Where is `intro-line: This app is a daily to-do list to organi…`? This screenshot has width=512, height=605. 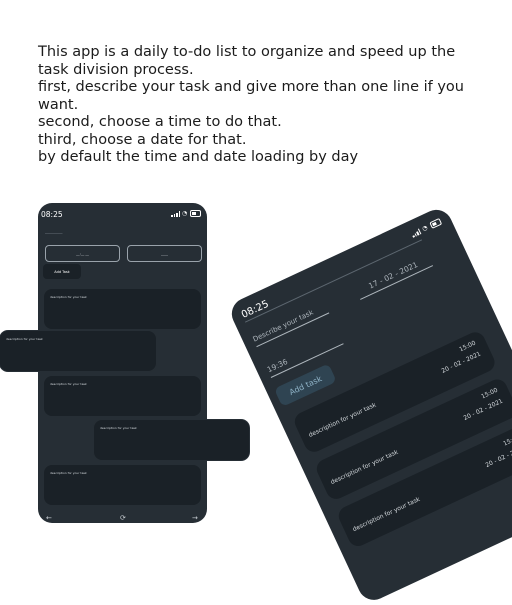
intro-line: This app is a daily to-do list to organi… is located at coordinates (247, 61).